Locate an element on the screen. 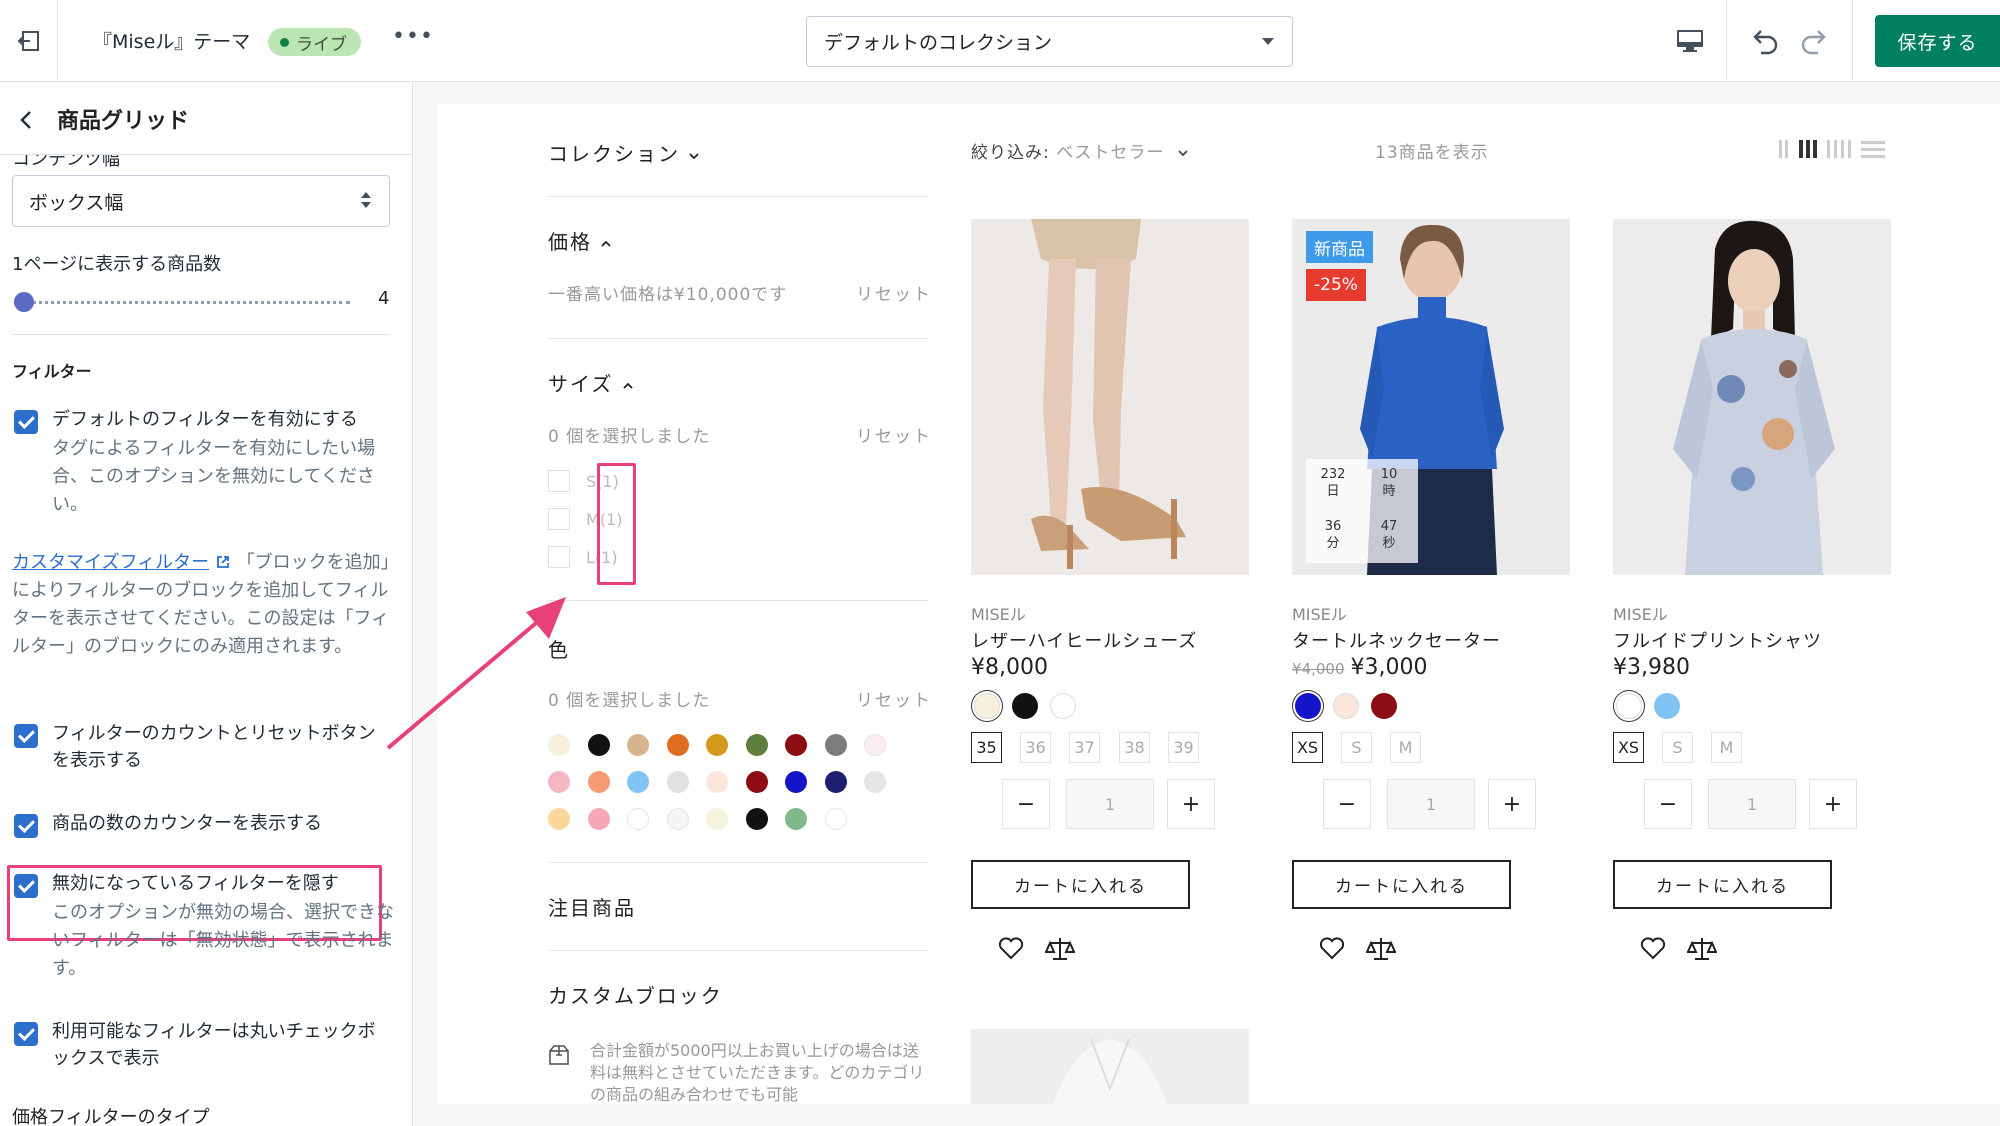  save-button: 保存する is located at coordinates (1937, 41).